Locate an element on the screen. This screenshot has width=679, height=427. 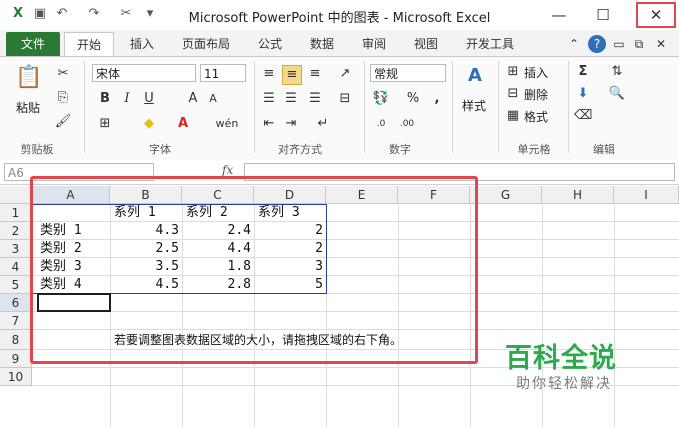
column-header: G is located at coordinates (506, 195).